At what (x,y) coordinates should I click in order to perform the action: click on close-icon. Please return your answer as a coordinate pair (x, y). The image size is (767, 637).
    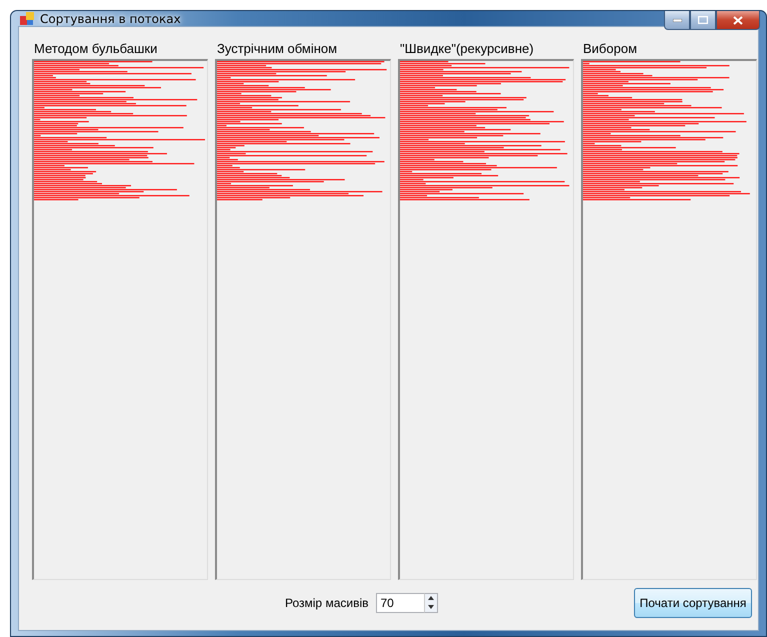
    Looking at the image, I should click on (738, 20).